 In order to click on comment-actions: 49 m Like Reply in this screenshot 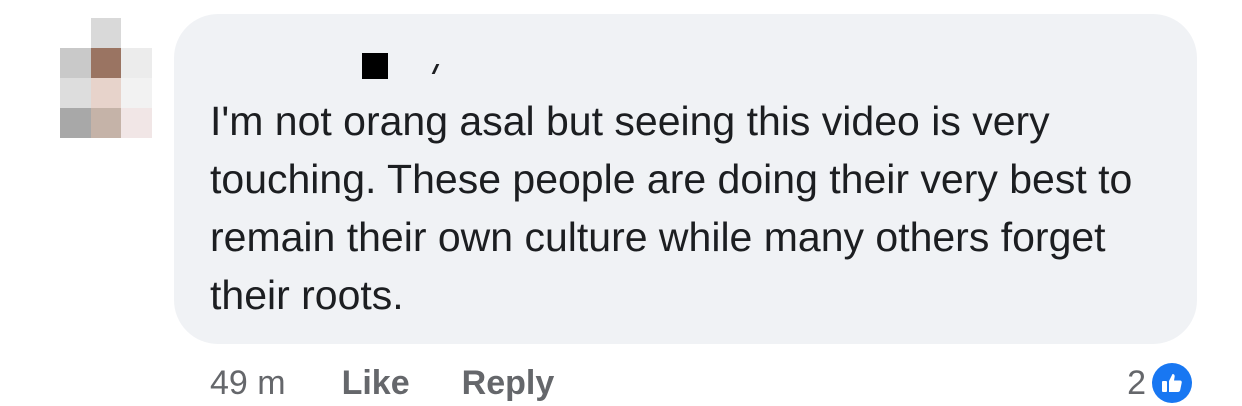, I will do `click(408, 383)`.